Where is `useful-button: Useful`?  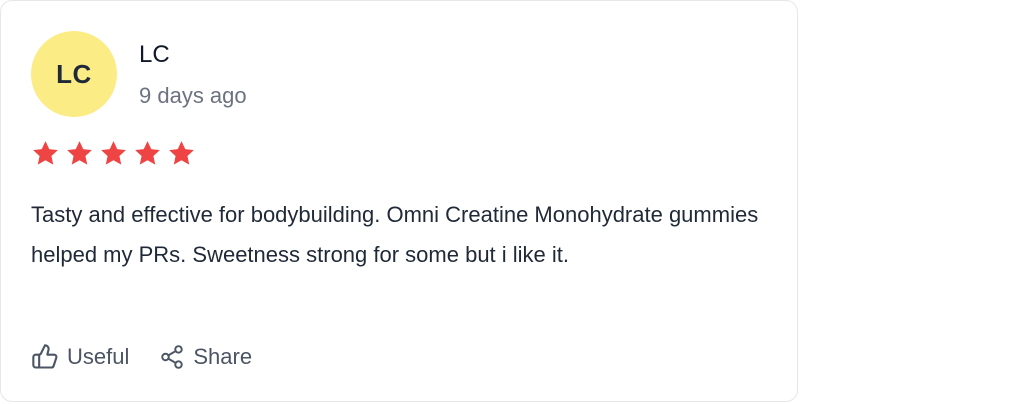
useful-button: Useful is located at coordinates (80, 357).